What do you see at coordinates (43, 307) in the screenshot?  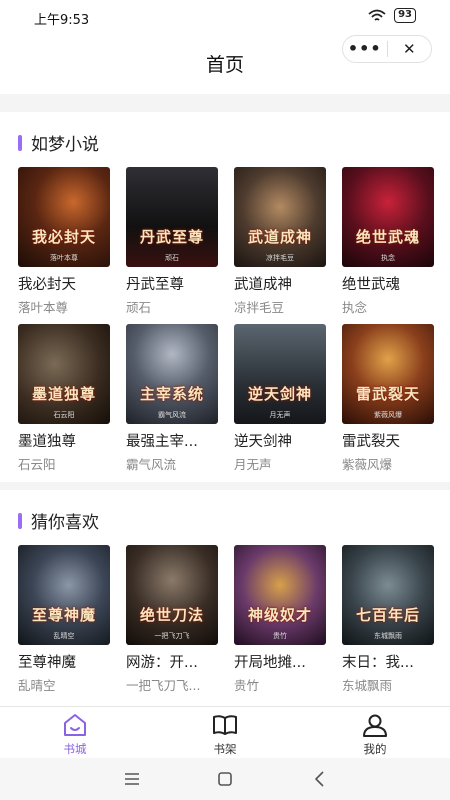 I see `book-author: 落叶本尊` at bounding box center [43, 307].